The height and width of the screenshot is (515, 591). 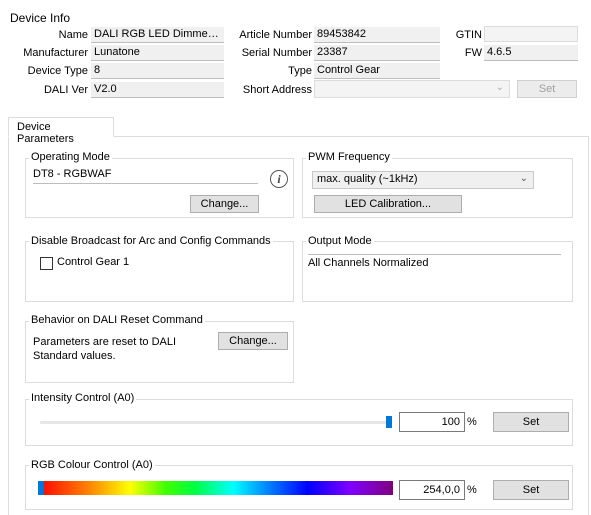 What do you see at coordinates (157, 53) in the screenshot?
I see `manufacturer-field: Lunatone` at bounding box center [157, 53].